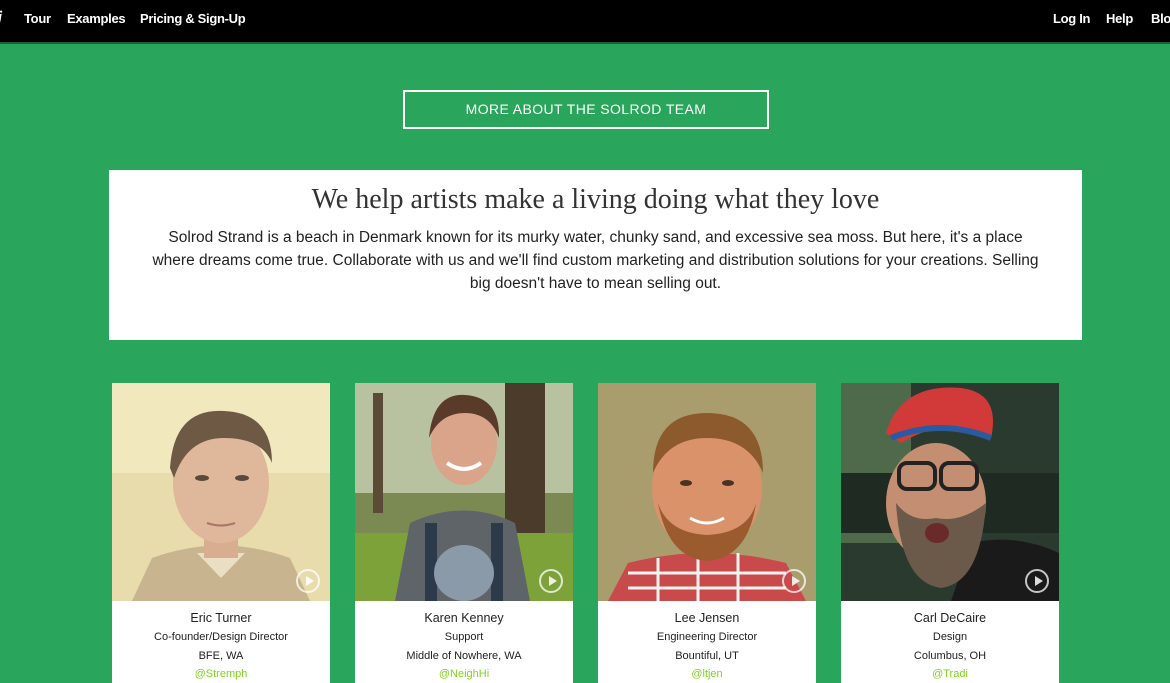  Describe the element at coordinates (221, 618) in the screenshot. I see `member-name: Eric Turner` at that location.